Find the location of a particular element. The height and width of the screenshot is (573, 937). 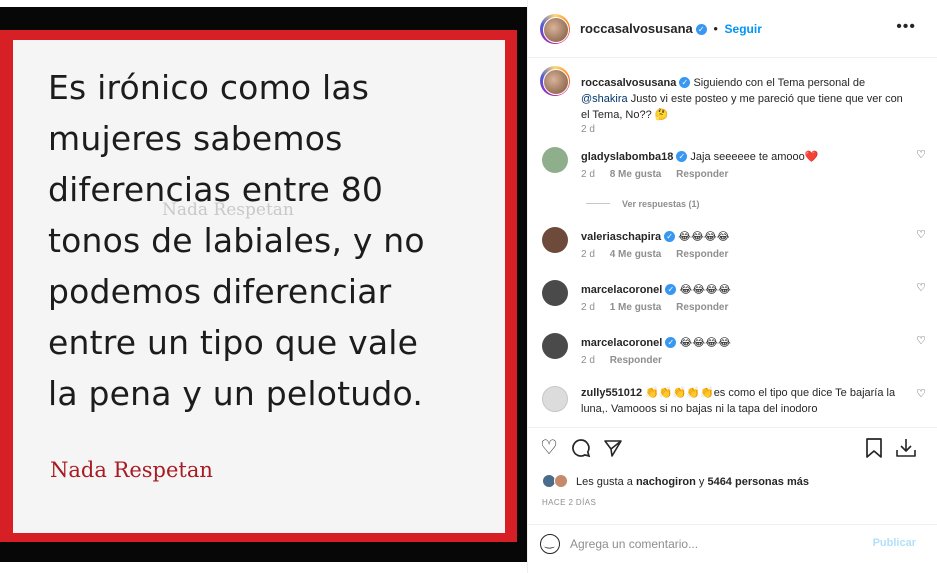

share-icon is located at coordinates (613, 450).